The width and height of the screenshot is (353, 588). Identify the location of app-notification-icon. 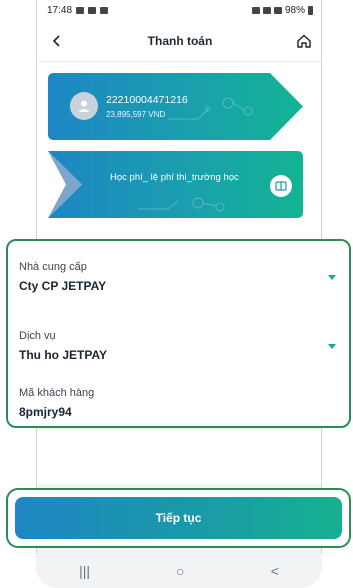
(92, 10).